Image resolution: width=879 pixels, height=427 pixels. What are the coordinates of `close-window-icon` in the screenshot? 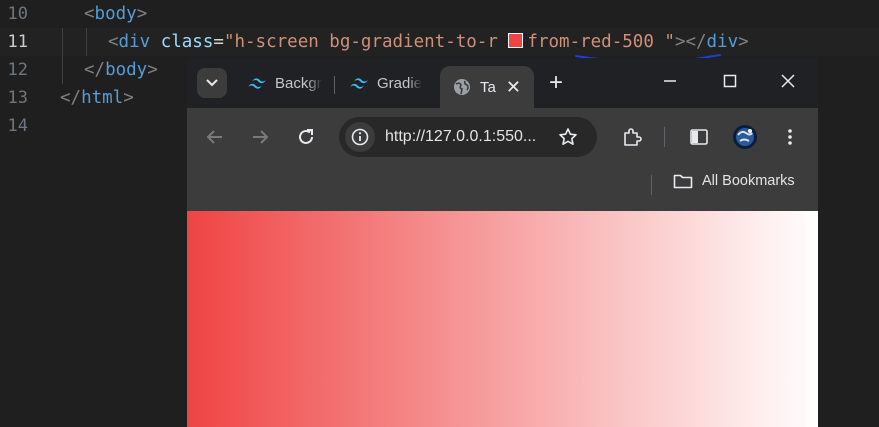 It's located at (788, 82).